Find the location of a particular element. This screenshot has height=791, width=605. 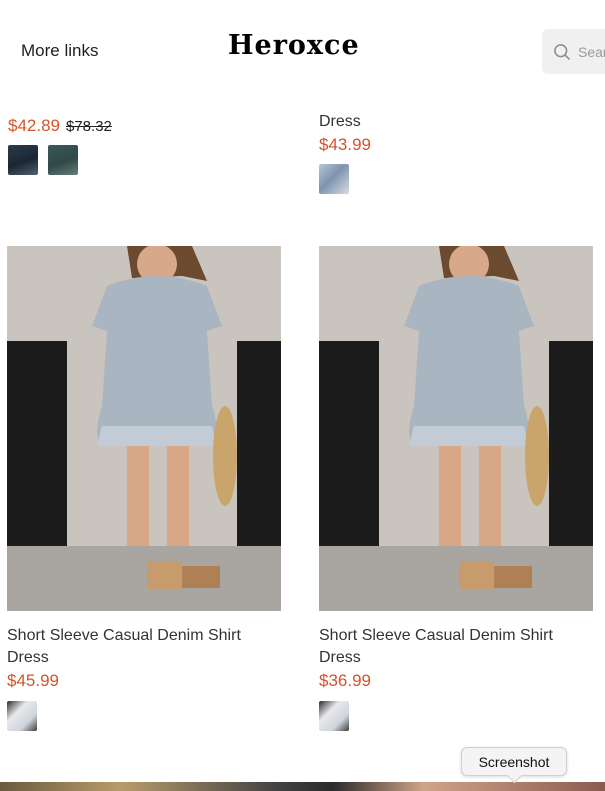

price-row: $43.99 is located at coordinates (459, 145).